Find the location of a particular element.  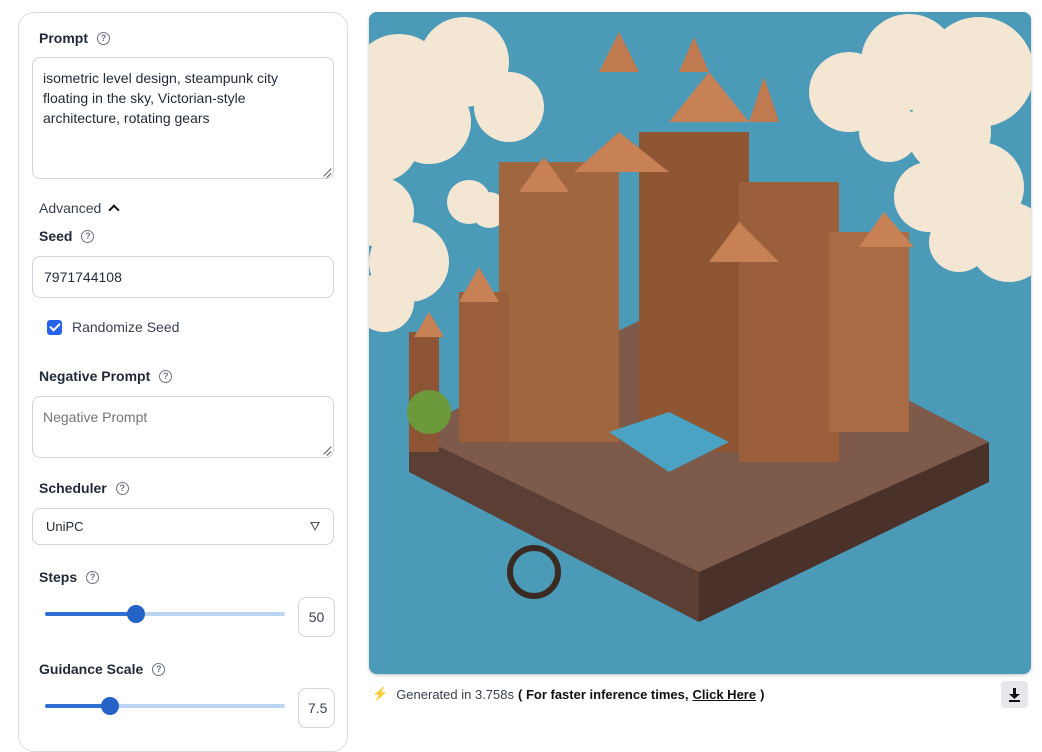

guidance-label: Guidance Scale is located at coordinates (91, 669).